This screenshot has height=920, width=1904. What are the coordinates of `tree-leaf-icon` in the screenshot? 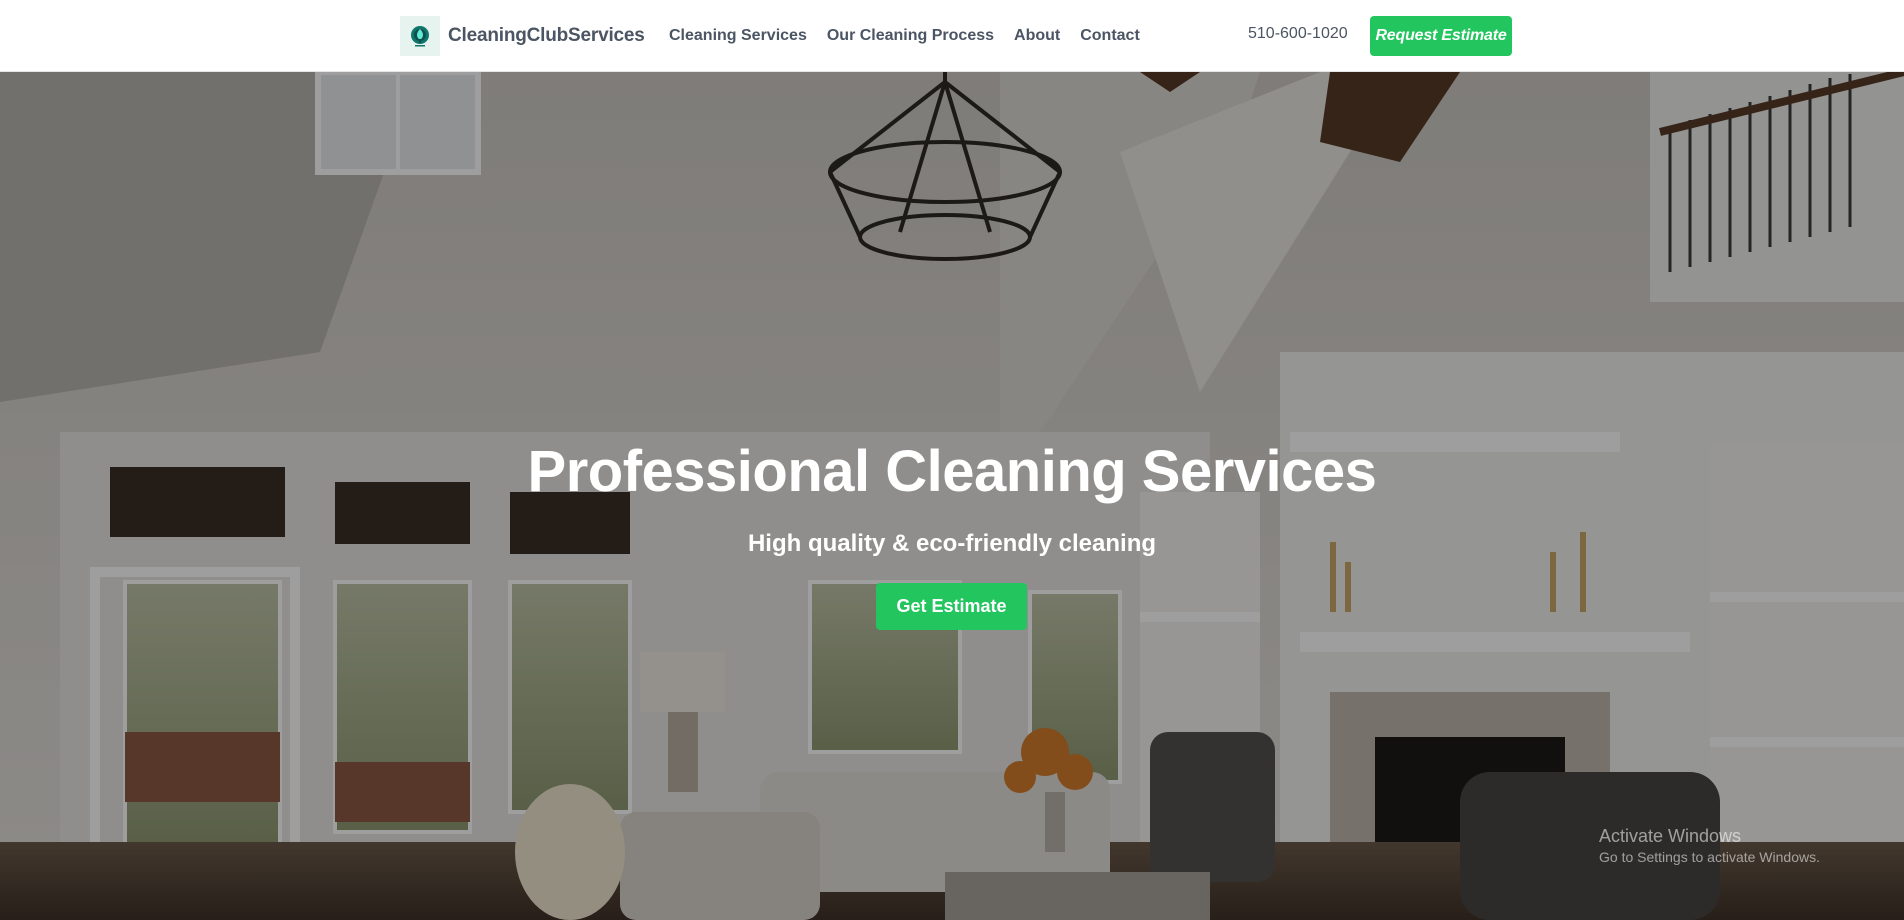 It's located at (420, 36).